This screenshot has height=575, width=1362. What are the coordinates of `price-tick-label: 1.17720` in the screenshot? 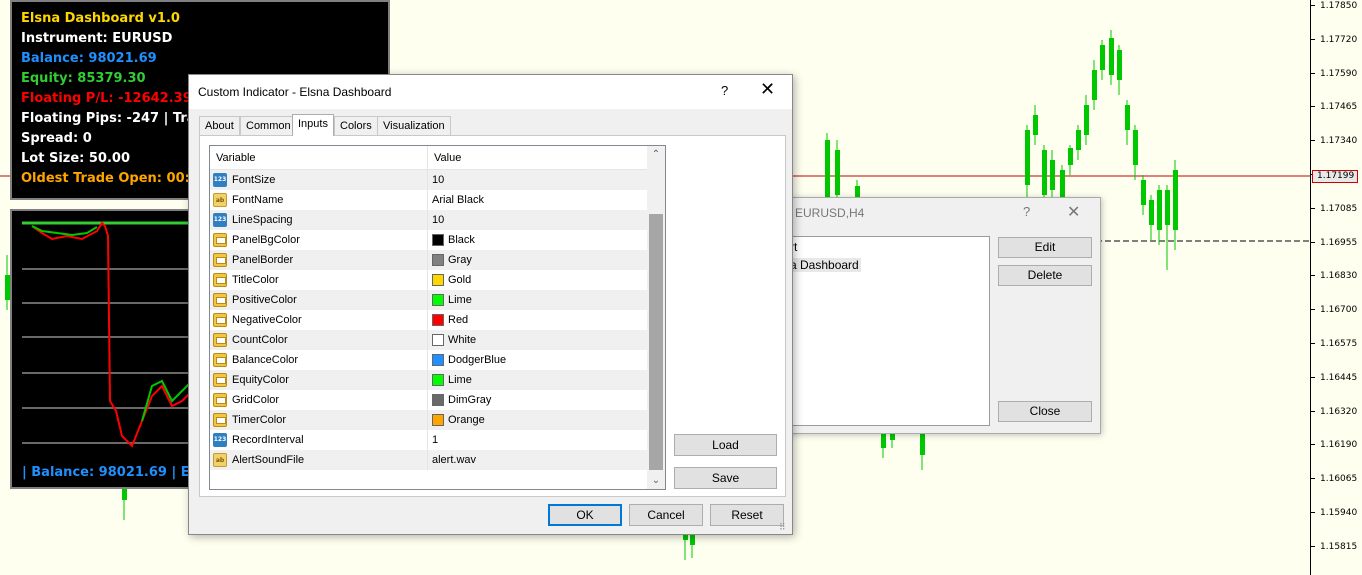 It's located at (1339, 39).